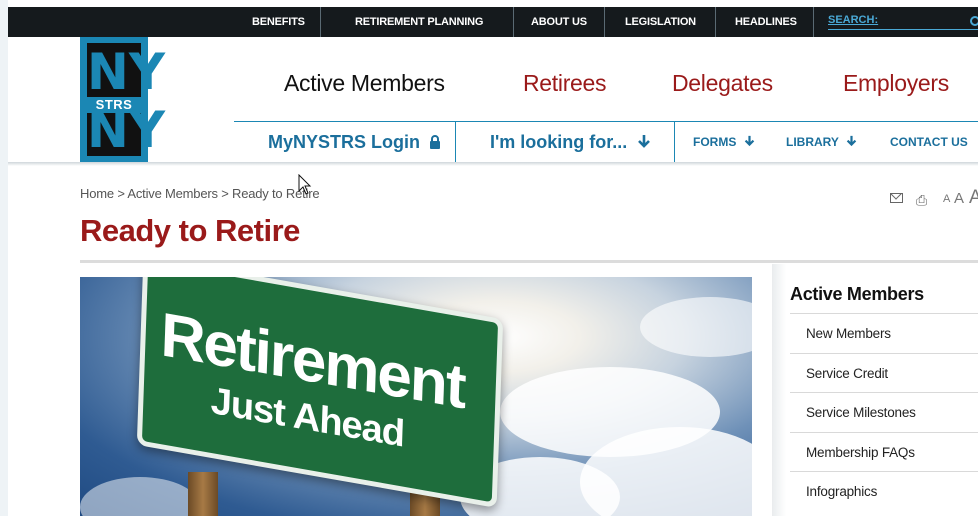  I want to click on login-button: MyNYSTRS Login, so click(354, 142).